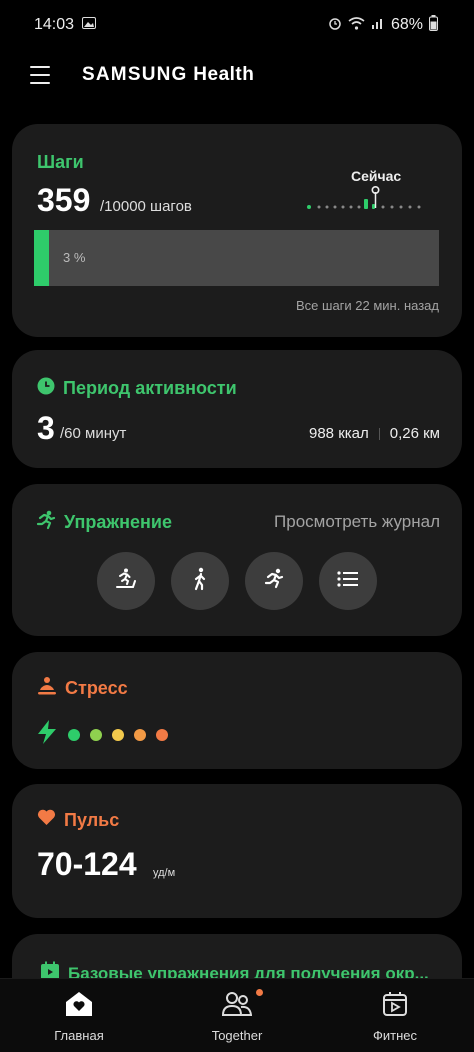 The height and width of the screenshot is (1052, 474). I want to click on exercise-list-button, so click(348, 581).